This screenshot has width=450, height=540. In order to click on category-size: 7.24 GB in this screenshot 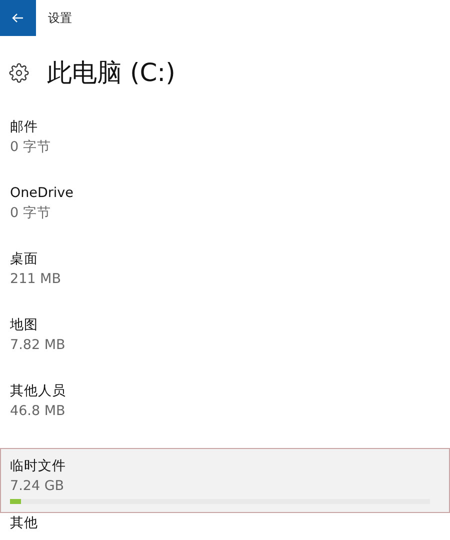, I will do `click(37, 486)`.